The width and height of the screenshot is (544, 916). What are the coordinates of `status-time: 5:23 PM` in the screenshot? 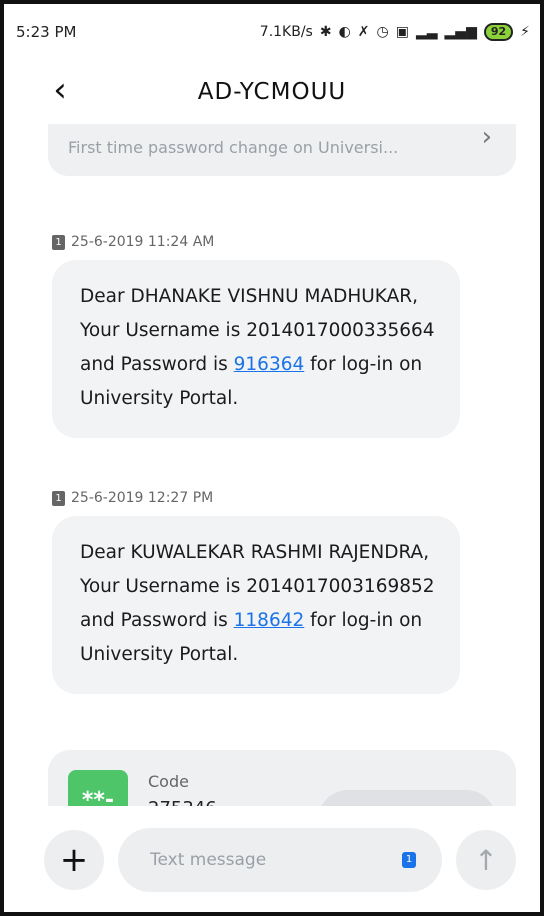 It's located at (46, 32).